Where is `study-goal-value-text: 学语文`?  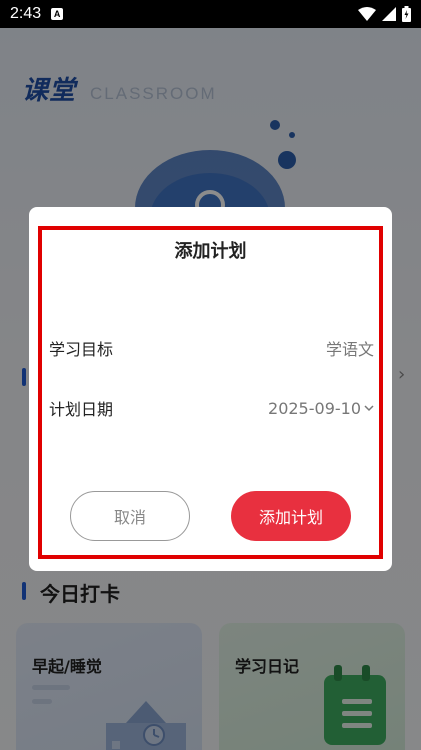 study-goal-value-text: 学语文 is located at coordinates (349, 349).